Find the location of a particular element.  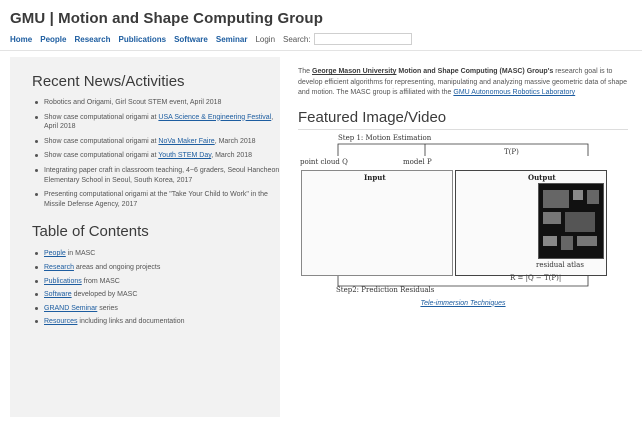

nav-people: People is located at coordinates (53, 39).